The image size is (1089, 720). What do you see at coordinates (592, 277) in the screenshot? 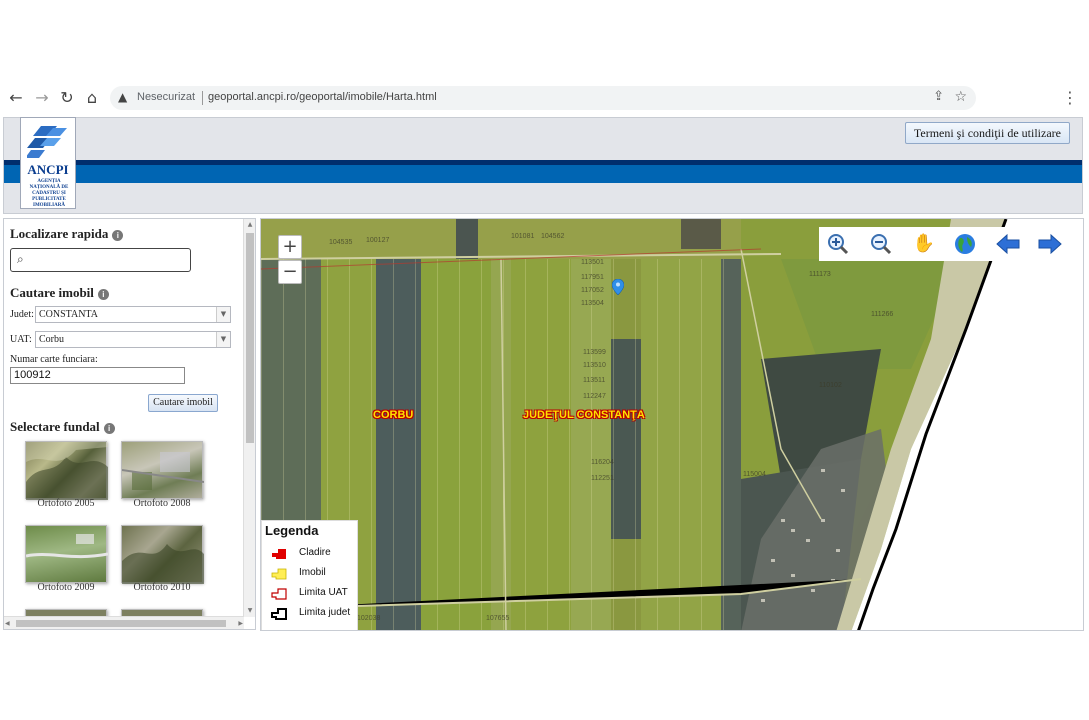
I see `parcel-number: 117951` at bounding box center [592, 277].